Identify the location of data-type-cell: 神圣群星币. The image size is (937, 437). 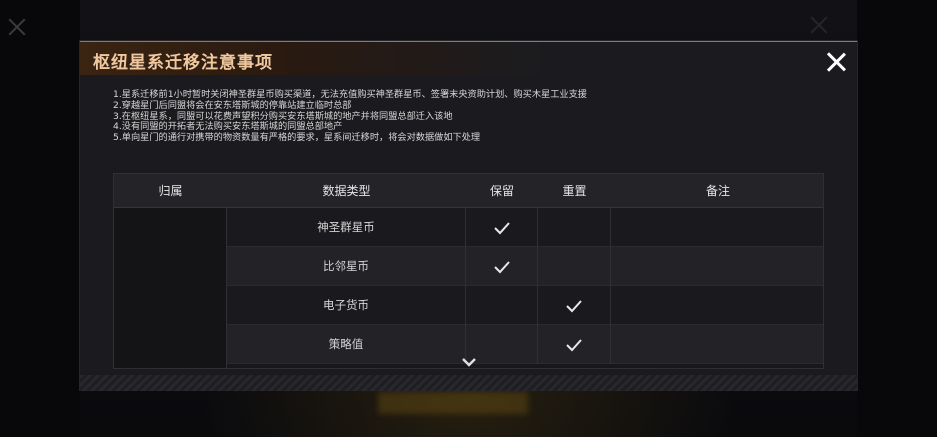
(346, 227).